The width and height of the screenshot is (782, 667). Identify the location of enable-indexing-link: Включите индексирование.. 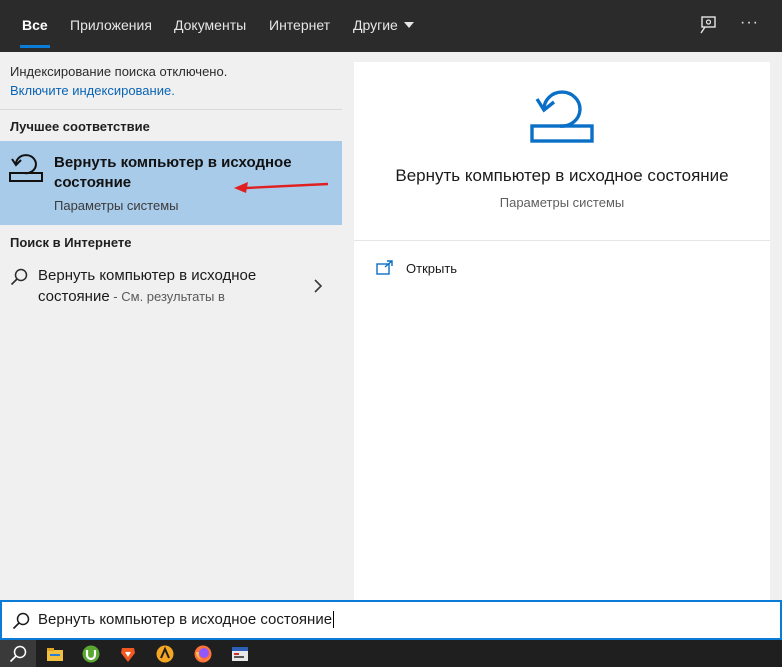
(92, 90).